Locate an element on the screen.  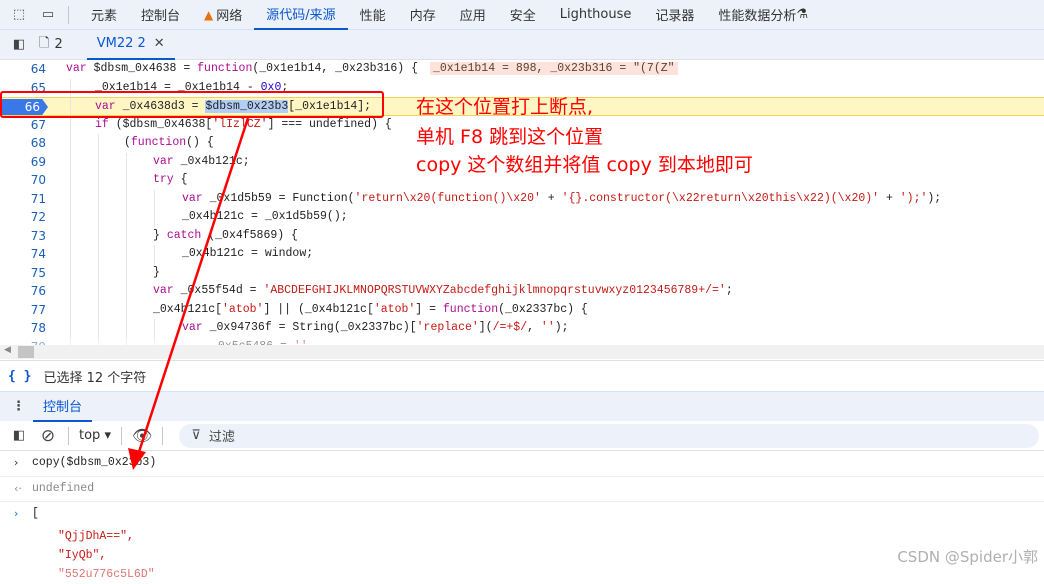
code-token: (_0x2337bc) { is located at coordinates (543, 309).